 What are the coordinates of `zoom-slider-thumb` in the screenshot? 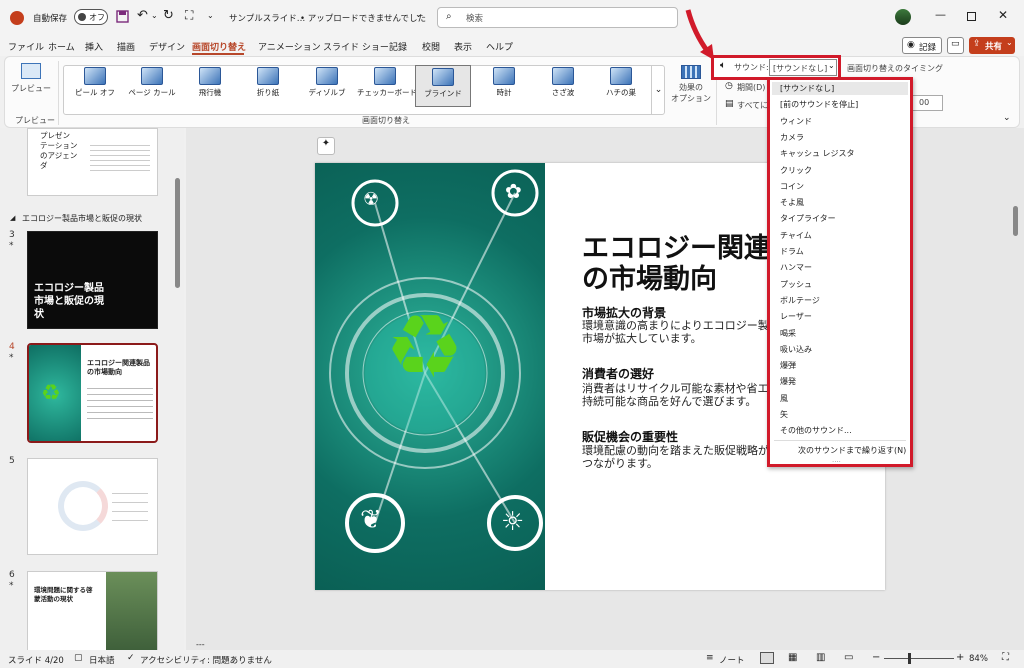 It's located at (909, 658).